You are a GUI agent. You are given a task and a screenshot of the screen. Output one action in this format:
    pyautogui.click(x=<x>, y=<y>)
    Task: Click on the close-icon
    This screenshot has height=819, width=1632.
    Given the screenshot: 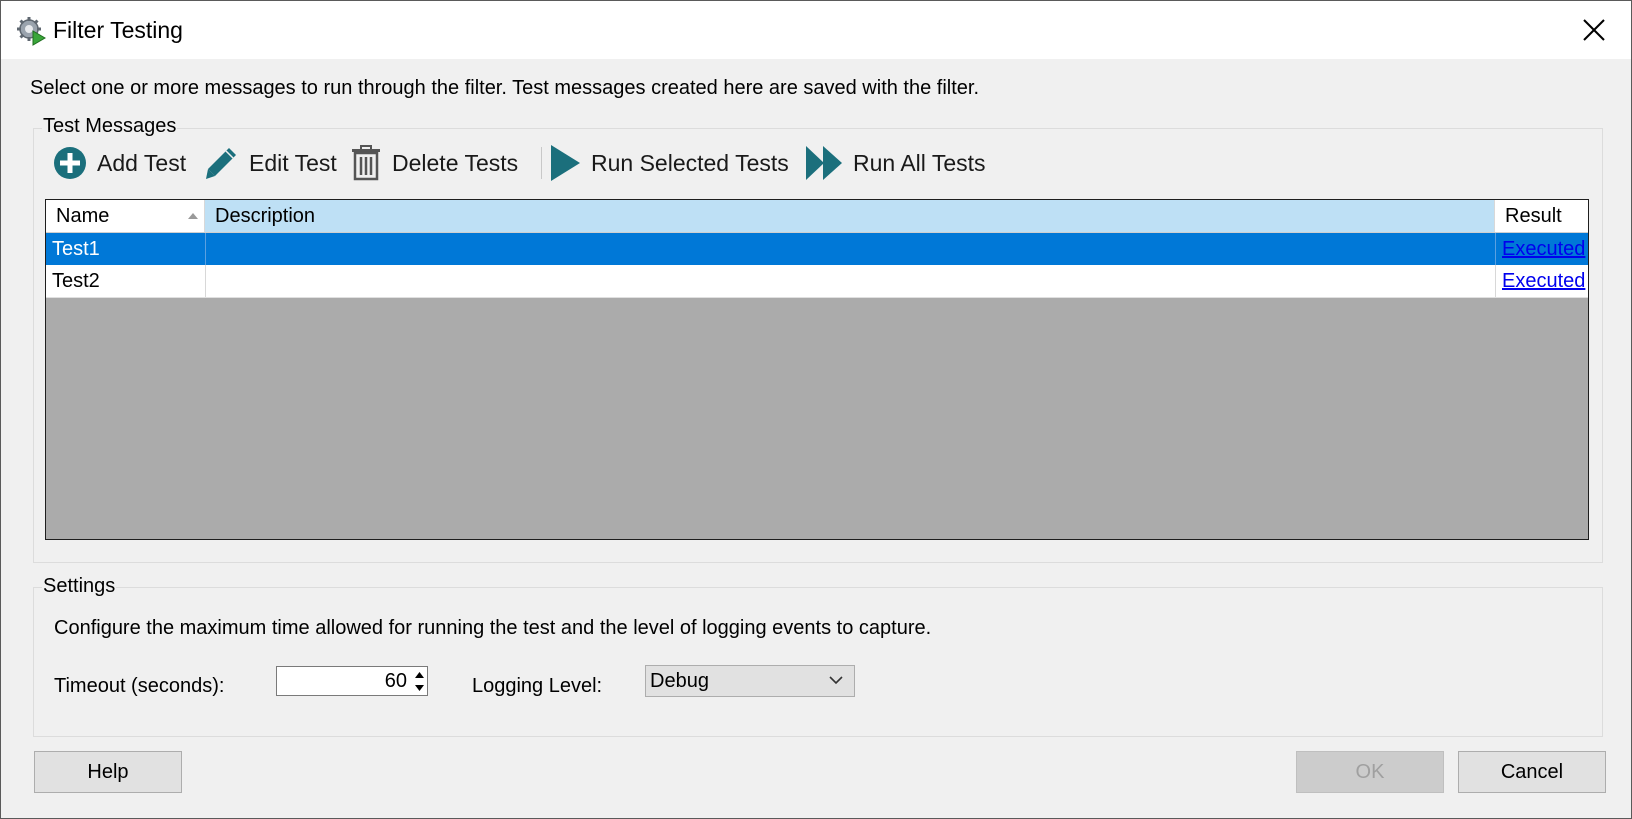 What is the action you would take?
    pyautogui.click(x=1594, y=30)
    